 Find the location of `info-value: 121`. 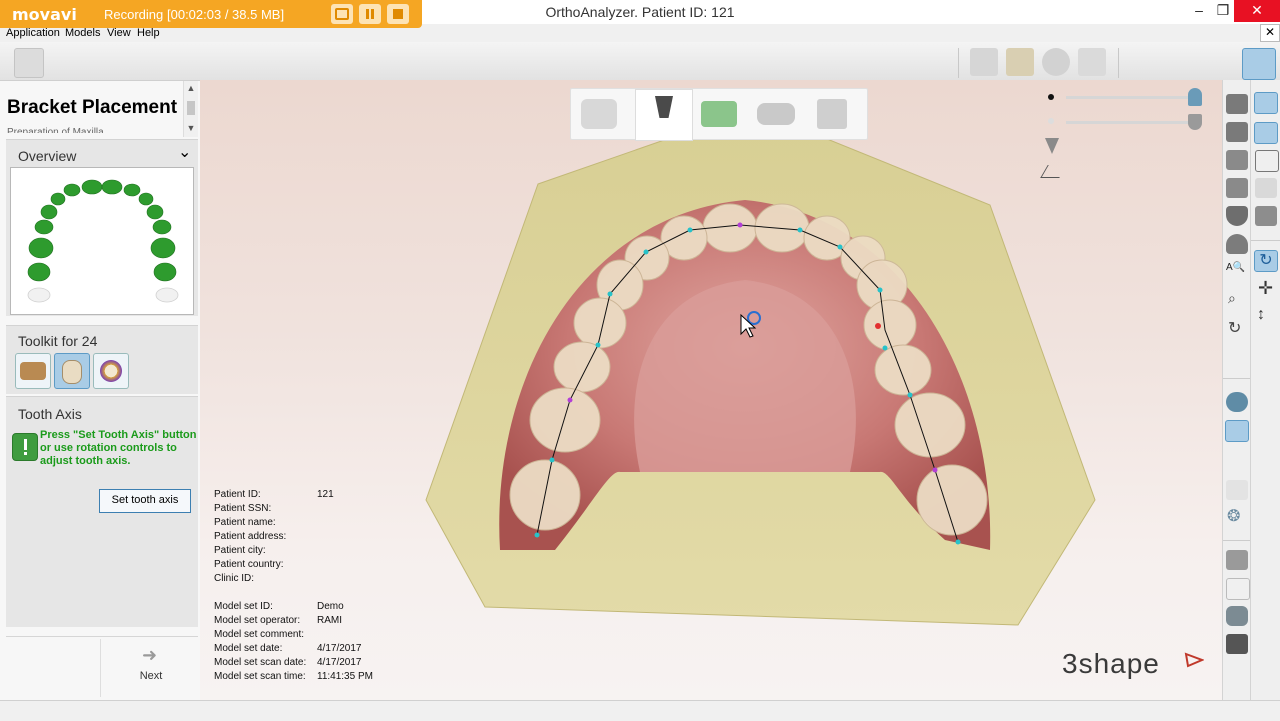

info-value: 121 is located at coordinates (325, 494).